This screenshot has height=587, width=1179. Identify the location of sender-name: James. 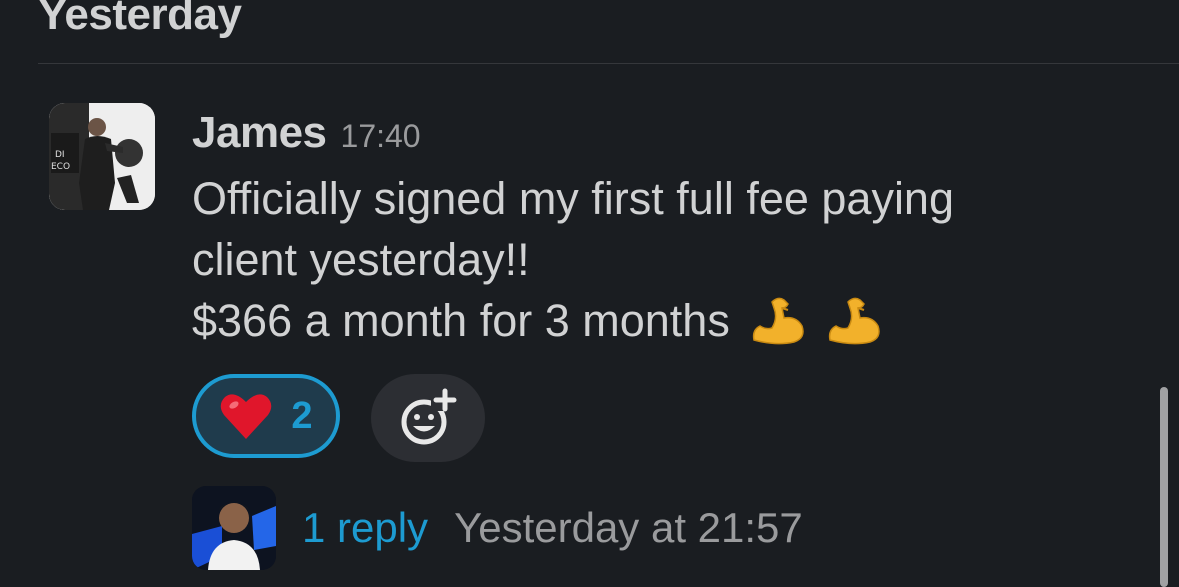
(259, 133).